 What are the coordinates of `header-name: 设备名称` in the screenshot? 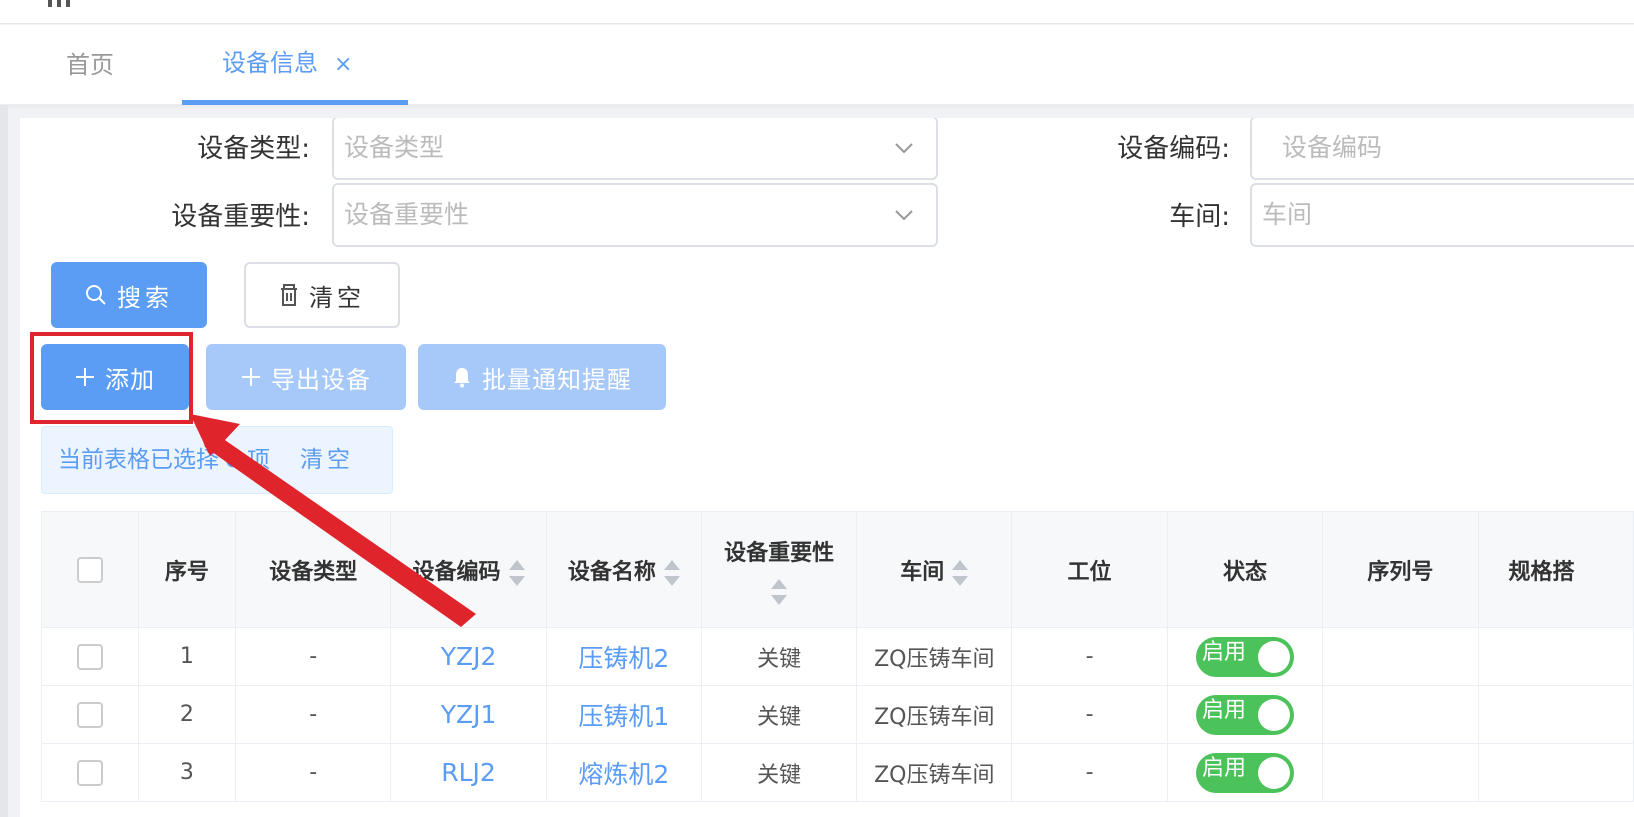 It's located at (623, 569).